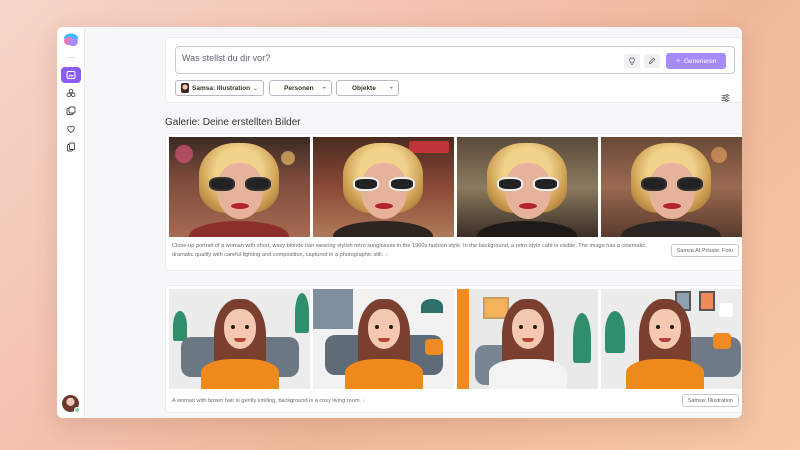 This screenshot has width=800, height=450. Describe the element at coordinates (726, 310) in the screenshot. I see `more-options-icon` at that location.